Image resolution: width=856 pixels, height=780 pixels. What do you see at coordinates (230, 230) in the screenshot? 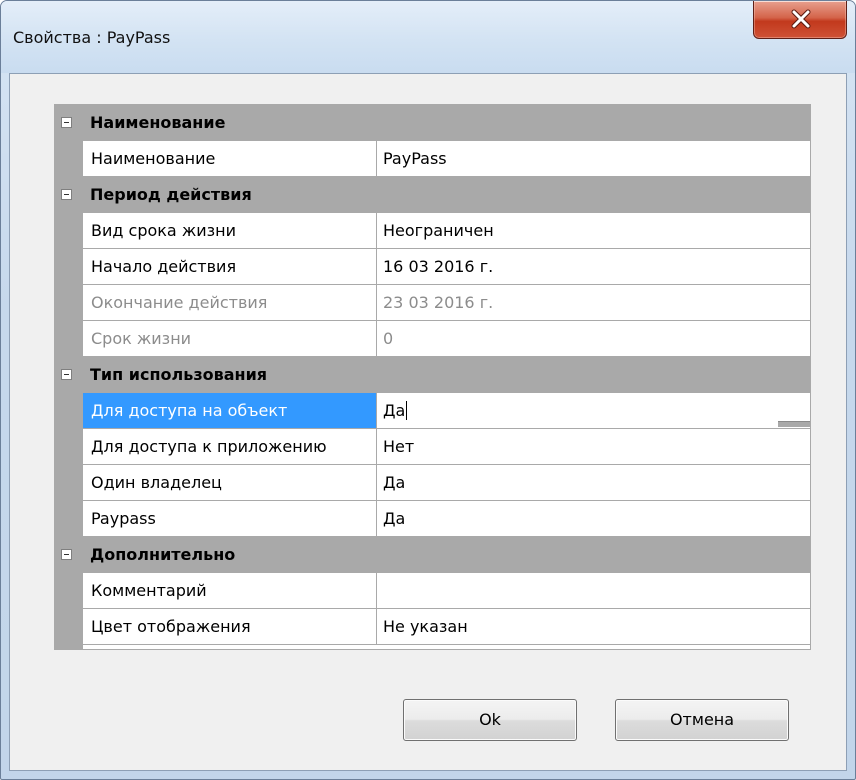
I see `property-name: Вид срока жизни` at bounding box center [230, 230].